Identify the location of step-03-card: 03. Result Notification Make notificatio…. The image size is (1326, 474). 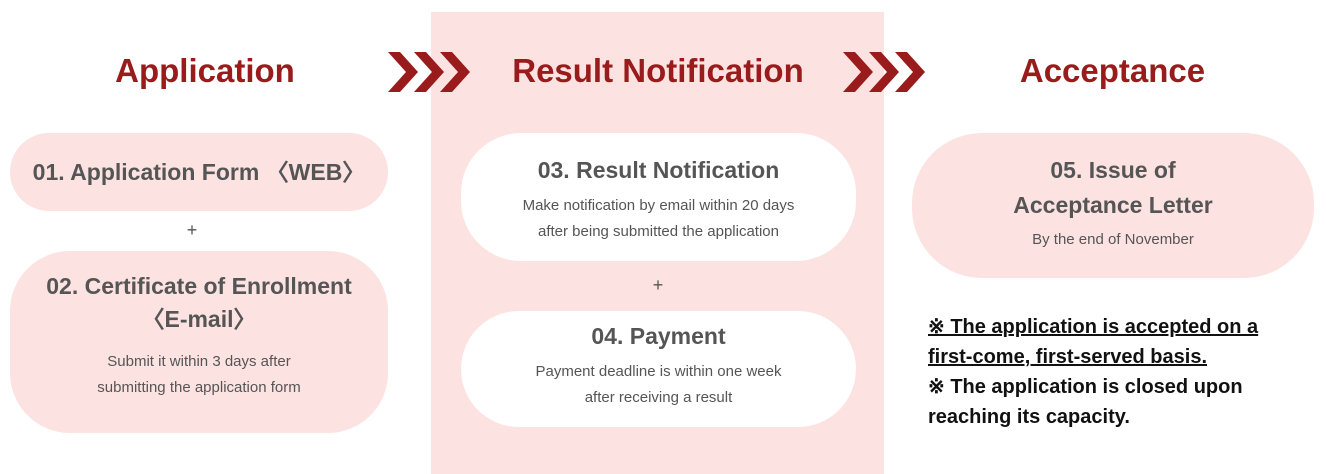
(658, 197).